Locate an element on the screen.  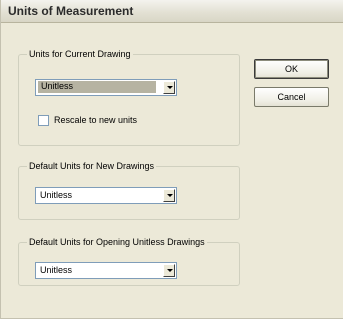
cancel-button: Cancel is located at coordinates (291, 97).